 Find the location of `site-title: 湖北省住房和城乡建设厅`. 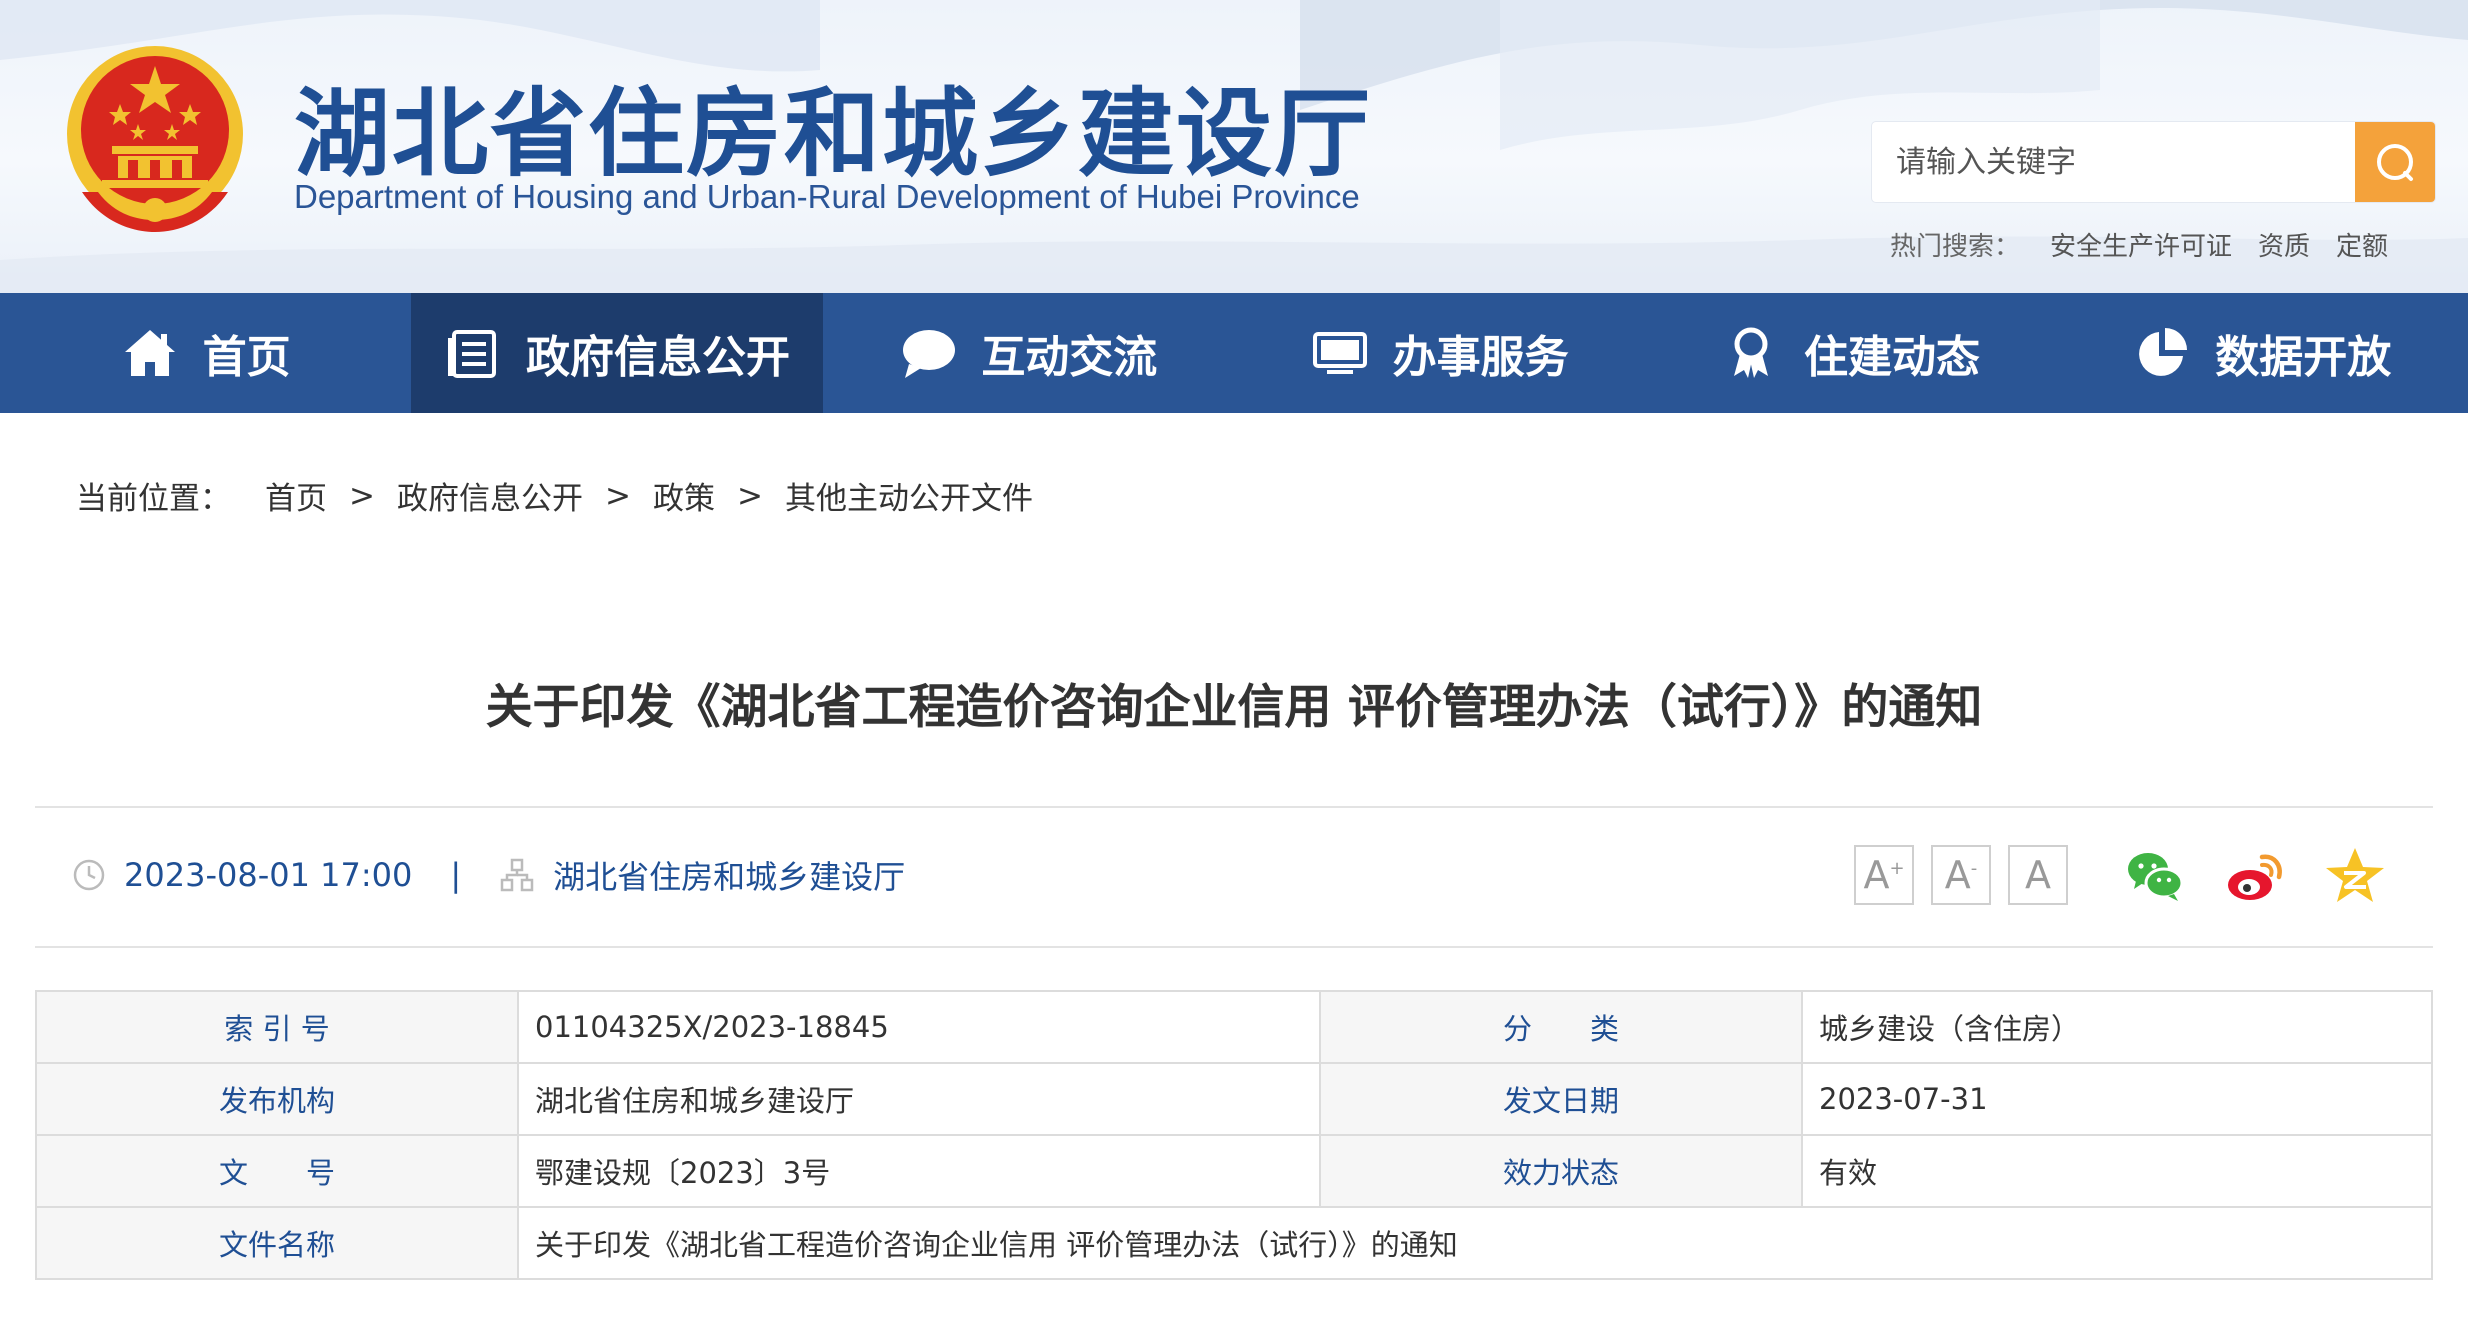

site-title: 湖北省住房和城乡建设厅 is located at coordinates (833, 134).